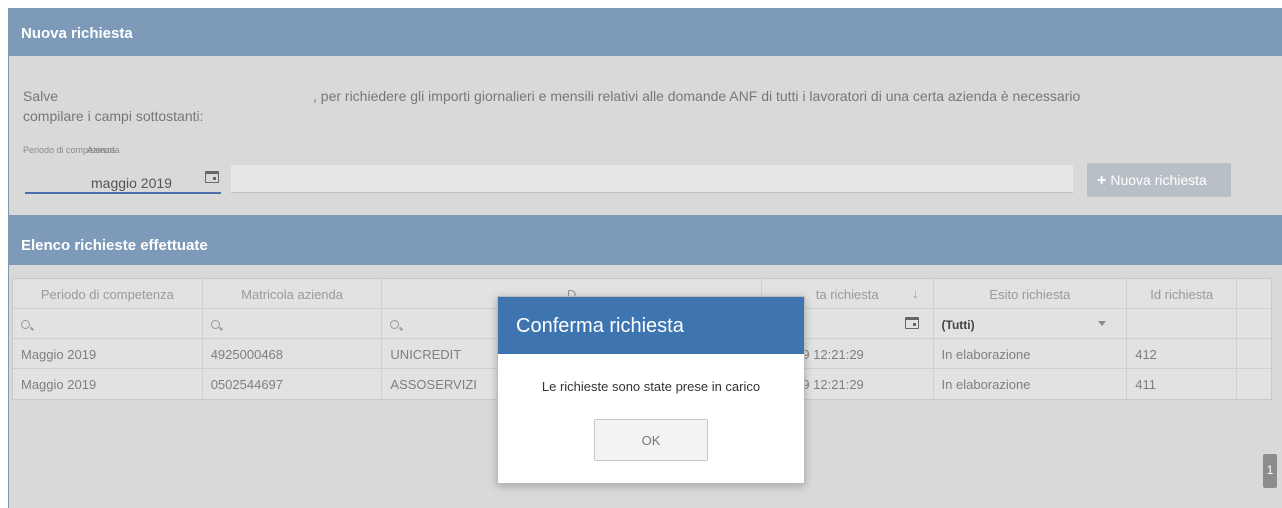  Describe the element at coordinates (1102, 180) in the screenshot. I see `plus-icon: +` at that location.